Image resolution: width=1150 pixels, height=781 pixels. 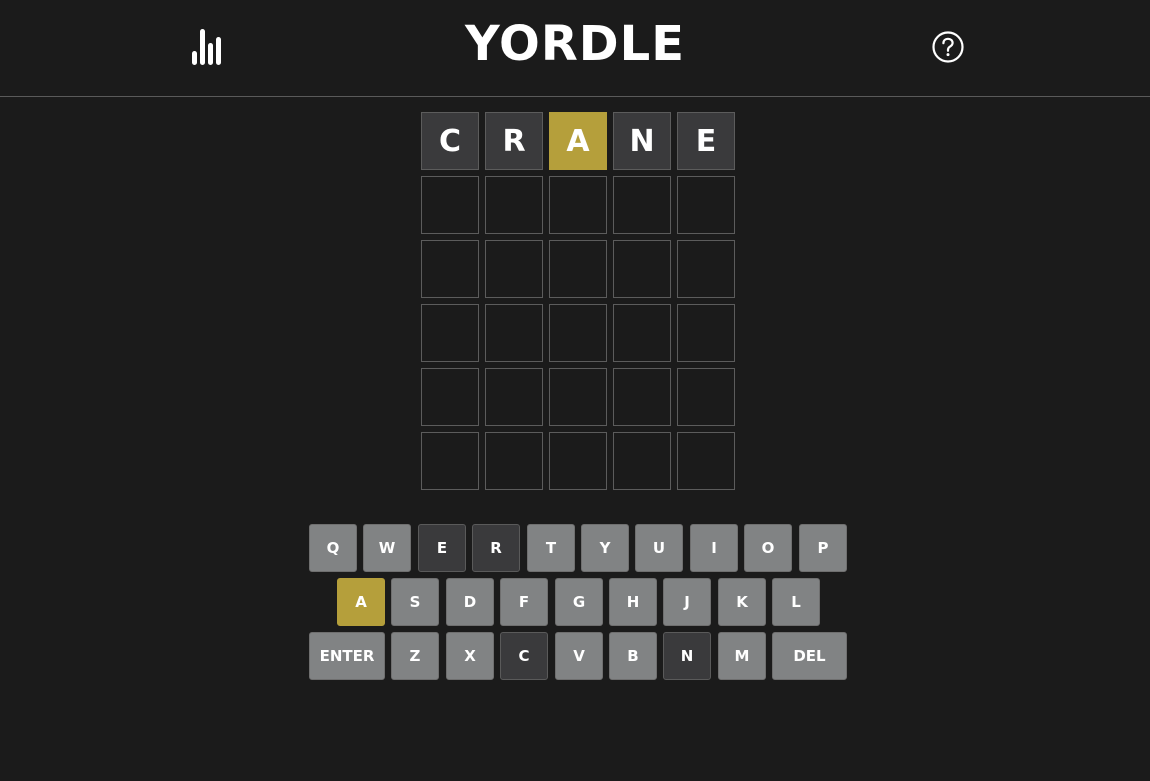 I want to click on letter-tile: A, so click(x=578, y=141).